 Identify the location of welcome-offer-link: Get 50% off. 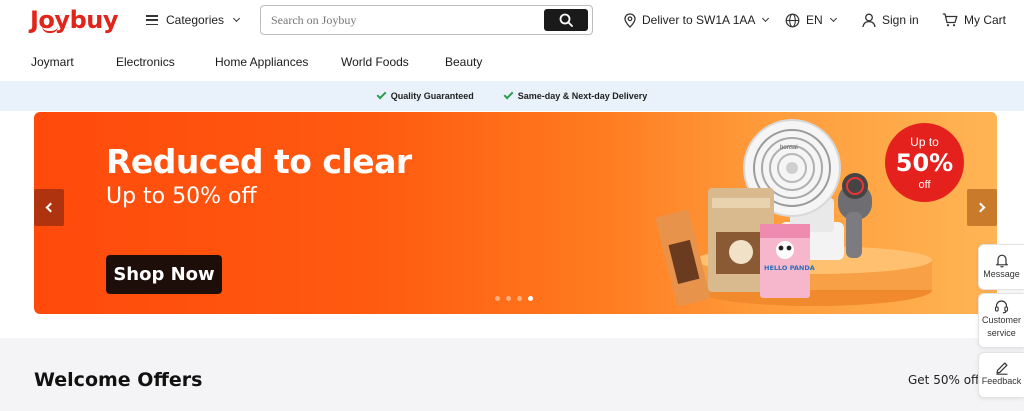
(943, 380).